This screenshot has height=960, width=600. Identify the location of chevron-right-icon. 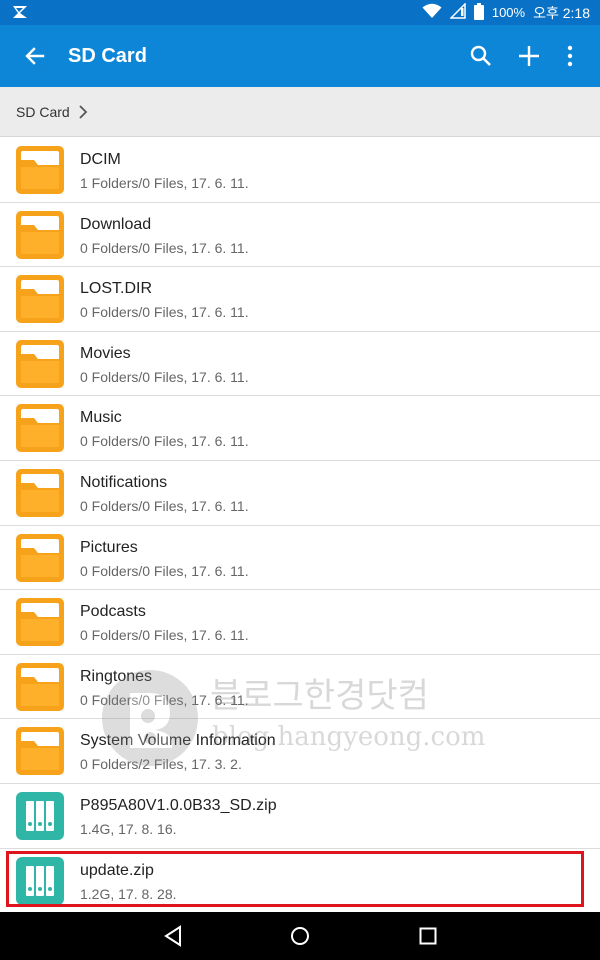
(83, 111).